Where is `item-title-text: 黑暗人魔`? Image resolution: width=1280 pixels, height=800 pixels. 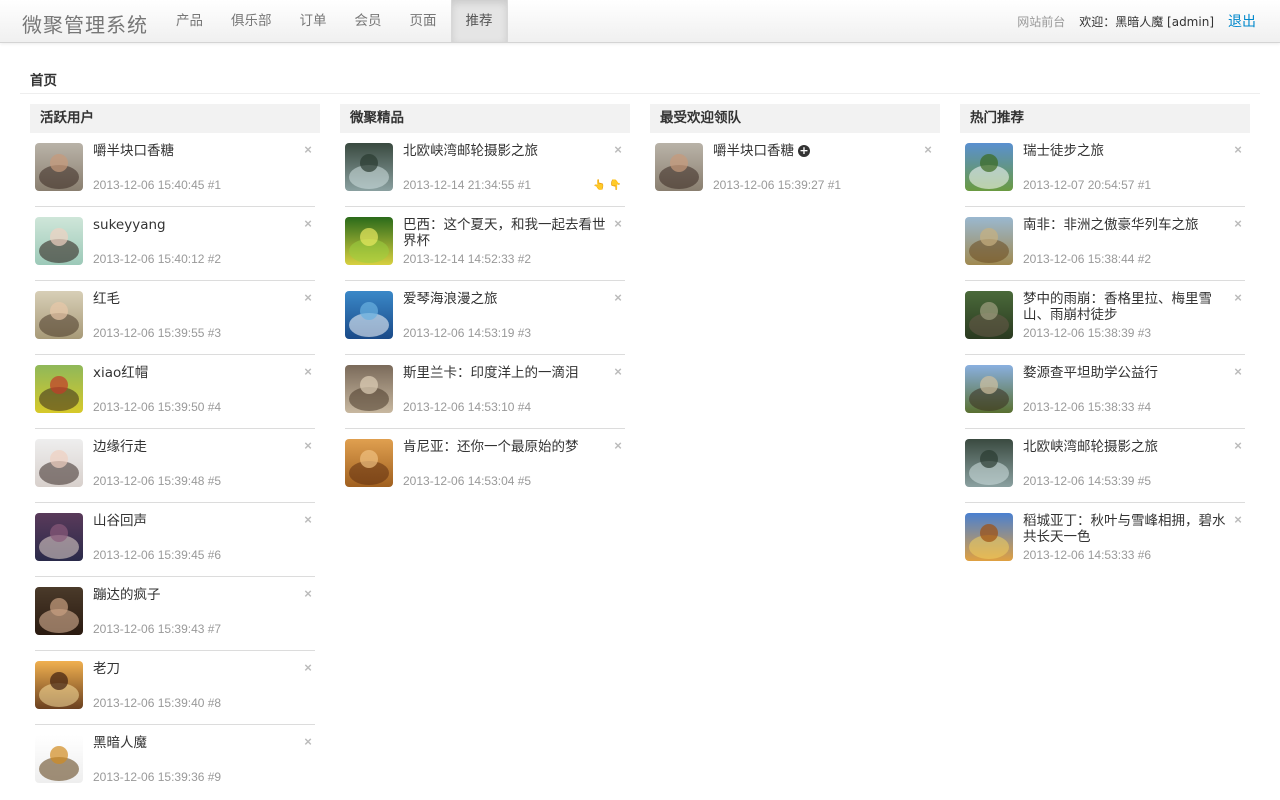 item-title-text: 黑暗人魔 is located at coordinates (120, 743).